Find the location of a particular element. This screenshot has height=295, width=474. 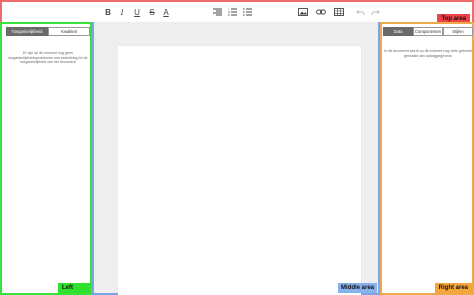

left-panel-tabs: Toegankelijkheid Kwaliteit is located at coordinates (48, 31).